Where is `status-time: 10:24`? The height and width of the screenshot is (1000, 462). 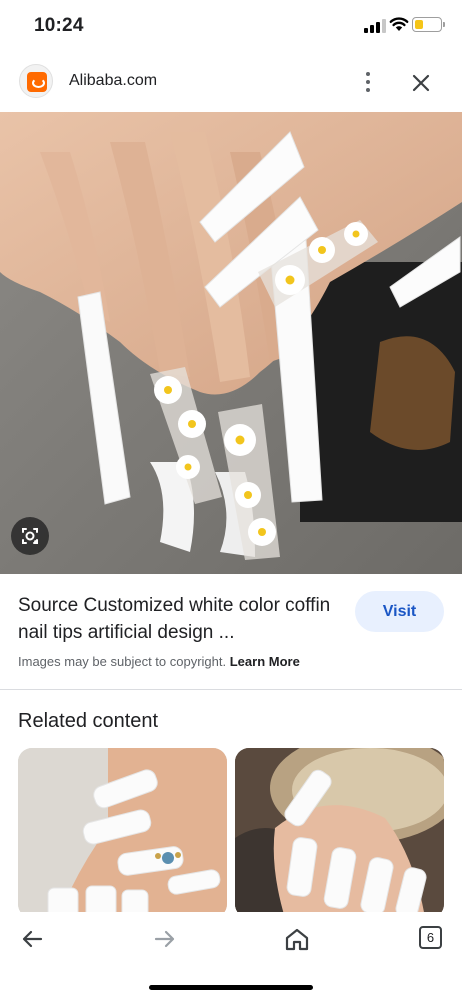
status-time: 10:24 is located at coordinates (59, 25).